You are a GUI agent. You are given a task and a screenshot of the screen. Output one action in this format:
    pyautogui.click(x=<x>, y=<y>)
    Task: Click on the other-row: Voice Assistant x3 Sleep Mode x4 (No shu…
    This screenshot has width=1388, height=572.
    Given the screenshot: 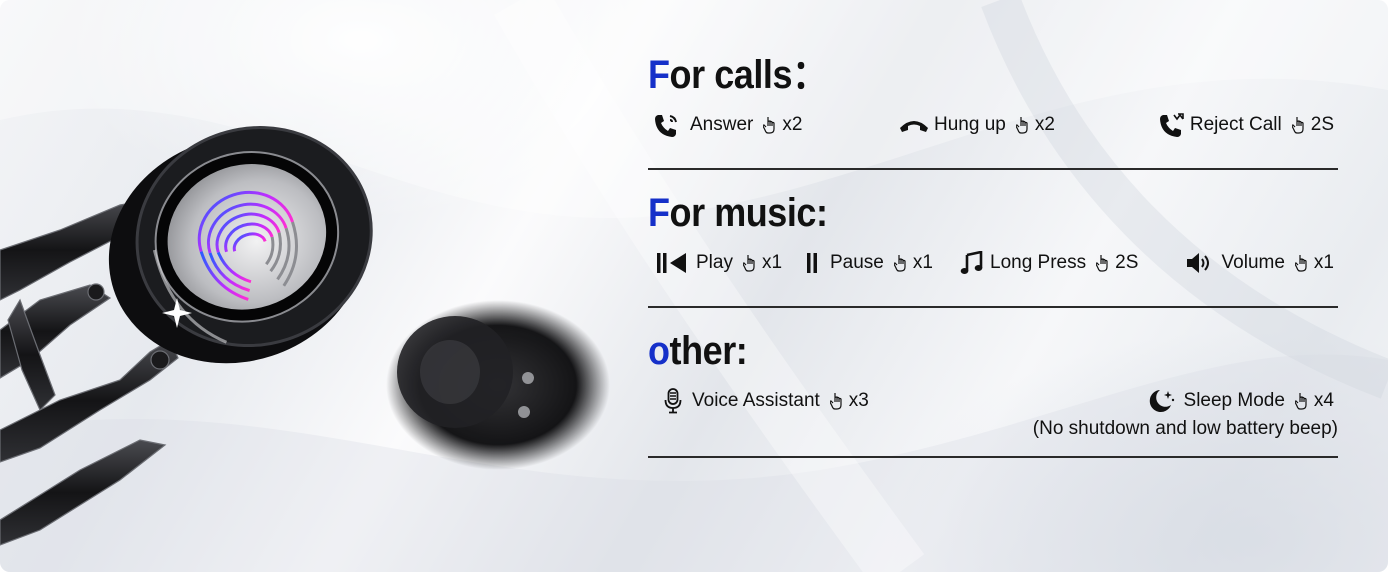 What is the action you would take?
    pyautogui.click(x=993, y=418)
    